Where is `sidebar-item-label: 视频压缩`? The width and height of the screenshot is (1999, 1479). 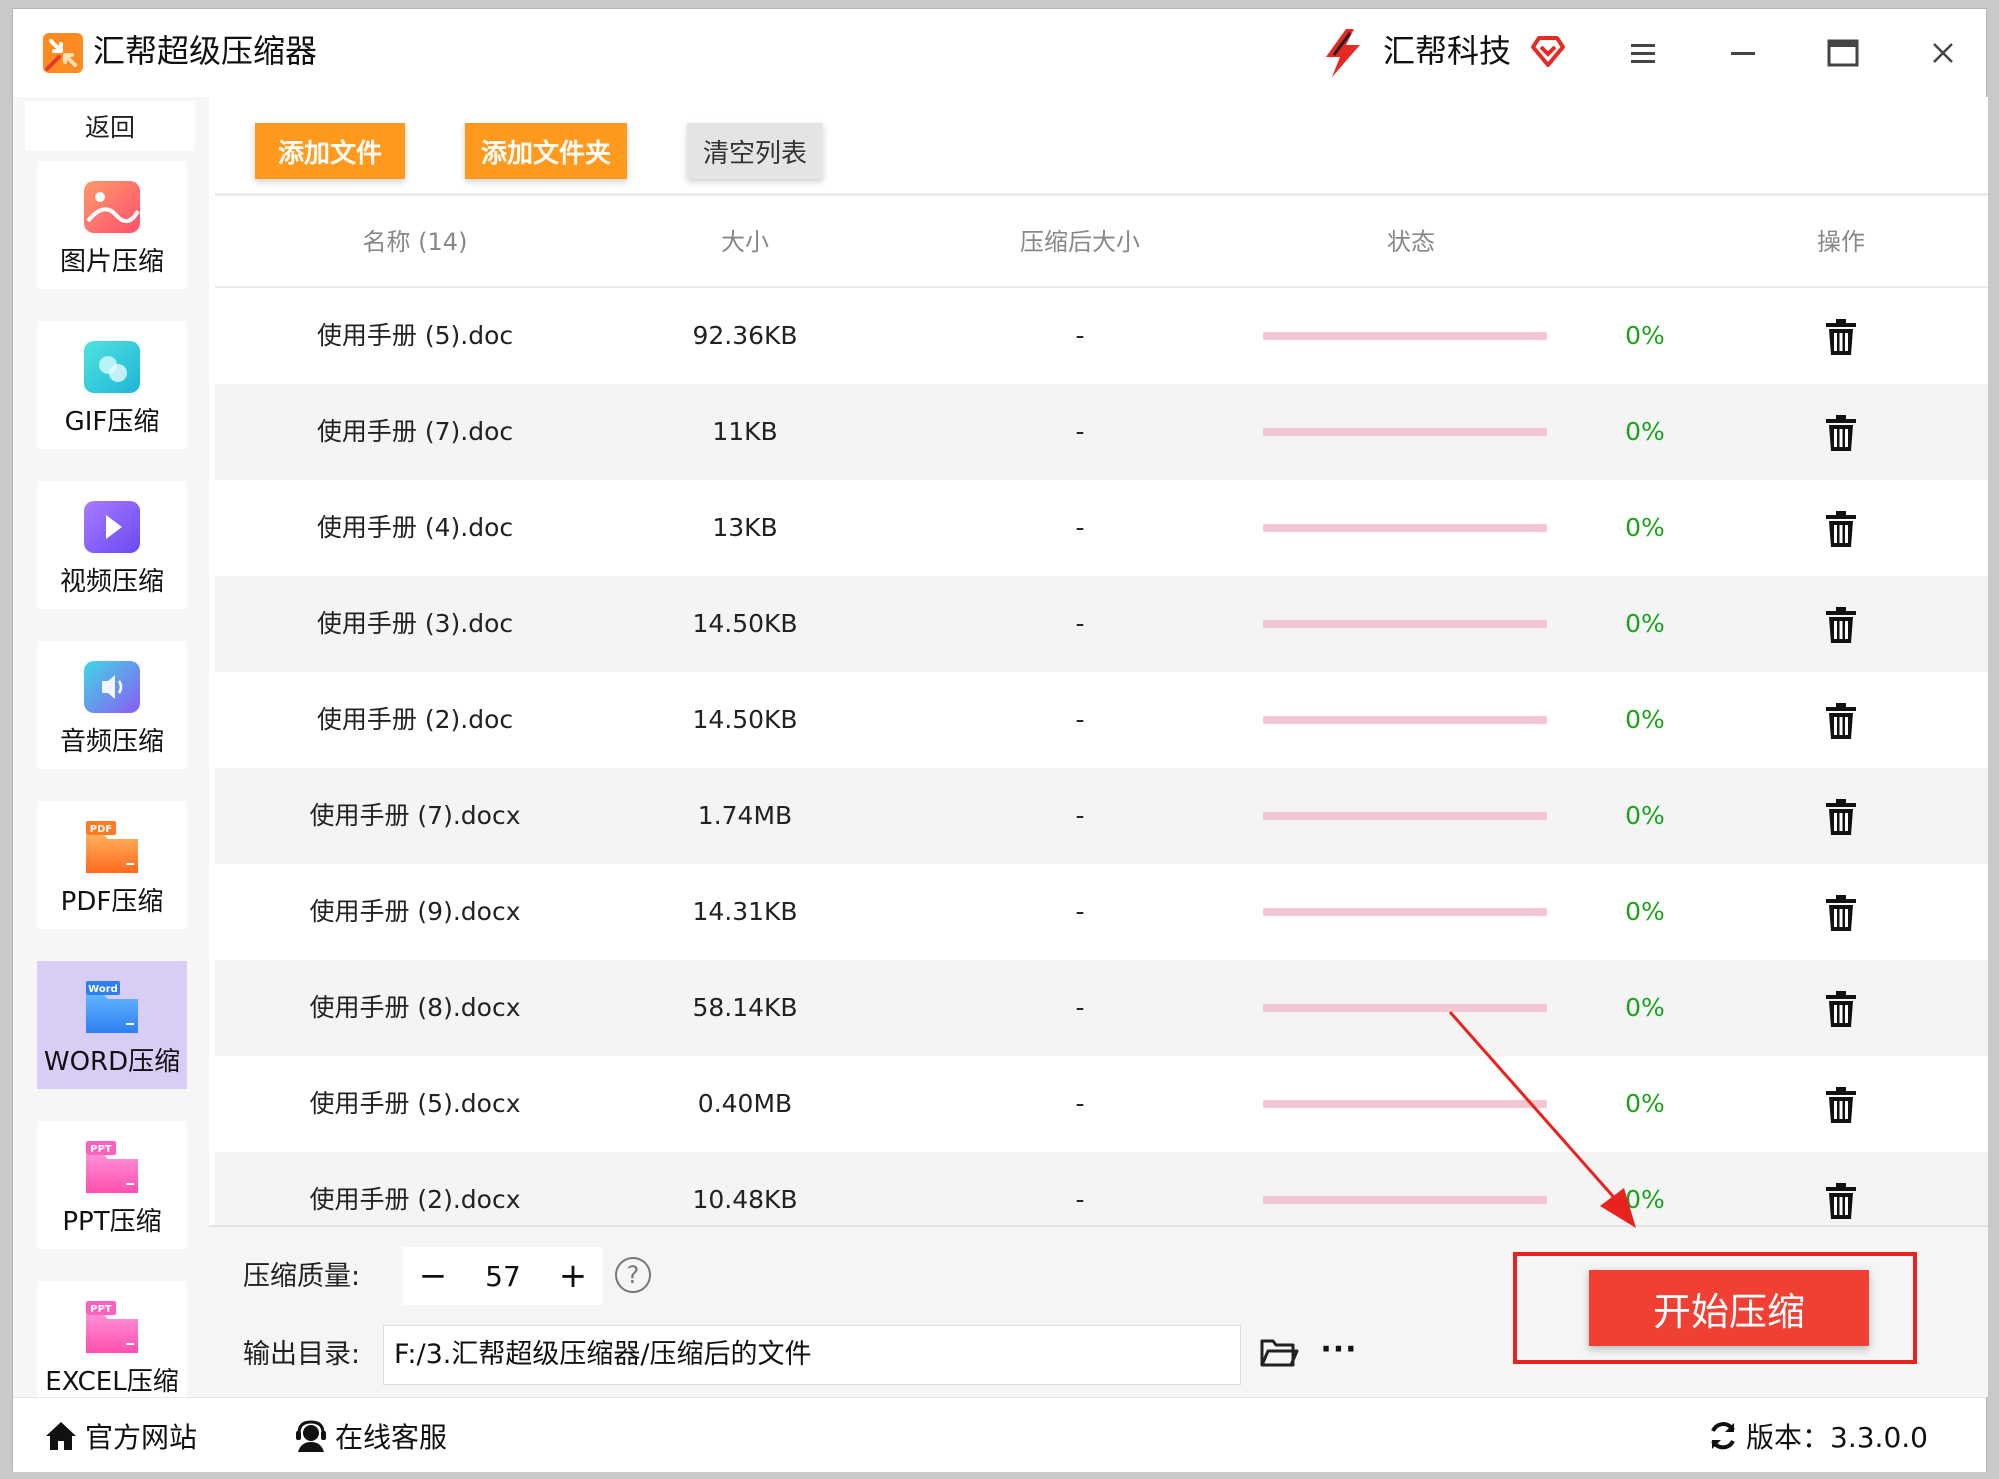
sidebar-item-label: 视频压缩 is located at coordinates (111, 582).